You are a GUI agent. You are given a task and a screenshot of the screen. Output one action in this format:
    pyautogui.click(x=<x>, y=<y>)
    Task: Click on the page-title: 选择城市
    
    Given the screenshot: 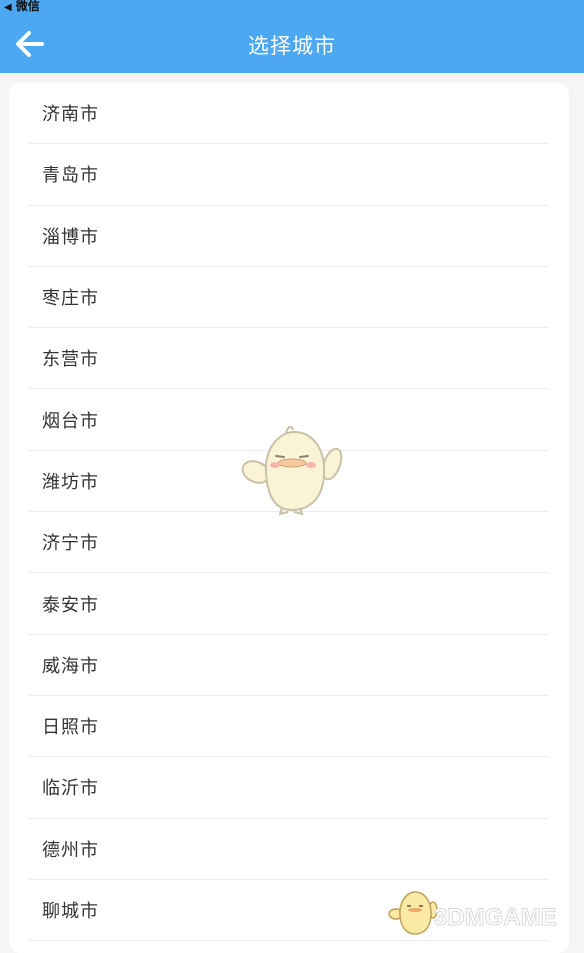 What is the action you would take?
    pyautogui.click(x=292, y=46)
    